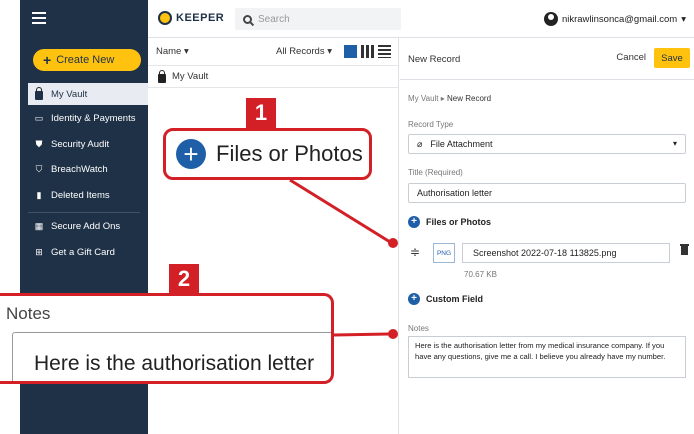 The image size is (694, 434). I want to click on sidebar-item-label: Deleted Items, so click(80, 195).